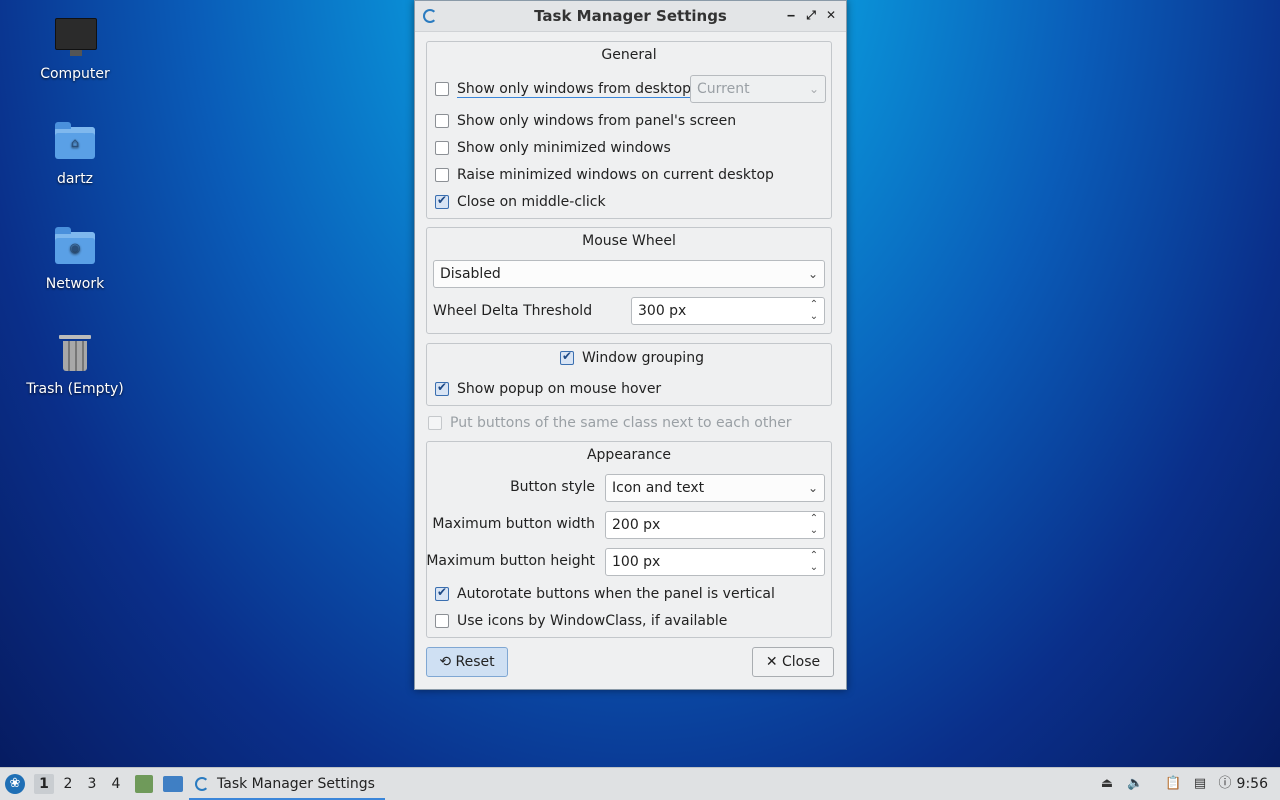 The width and height of the screenshot is (1280, 800). What do you see at coordinates (1173, 784) in the screenshot?
I see `clipboard-icon: 📋` at bounding box center [1173, 784].